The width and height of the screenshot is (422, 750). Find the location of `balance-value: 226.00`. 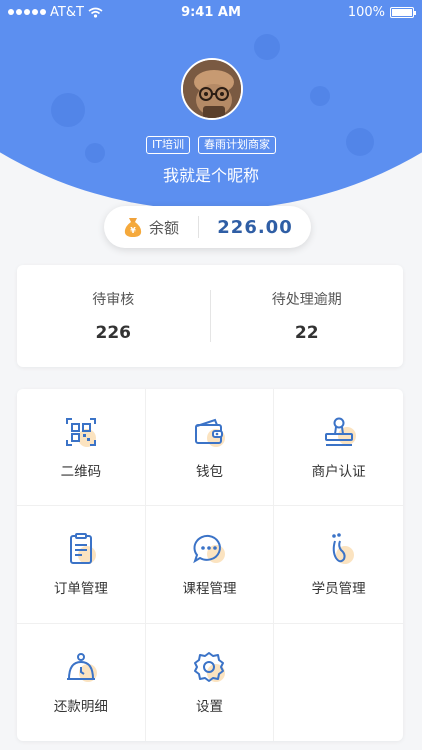

balance-value: 226.00 is located at coordinates (255, 227).